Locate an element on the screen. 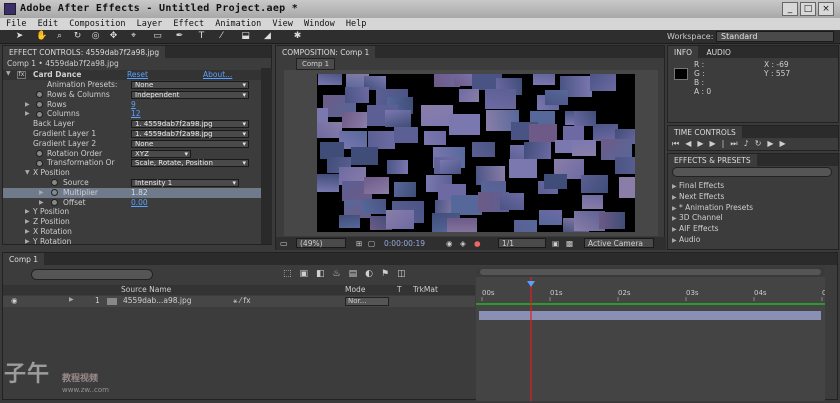  maximize-button: □ is located at coordinates (808, 9).